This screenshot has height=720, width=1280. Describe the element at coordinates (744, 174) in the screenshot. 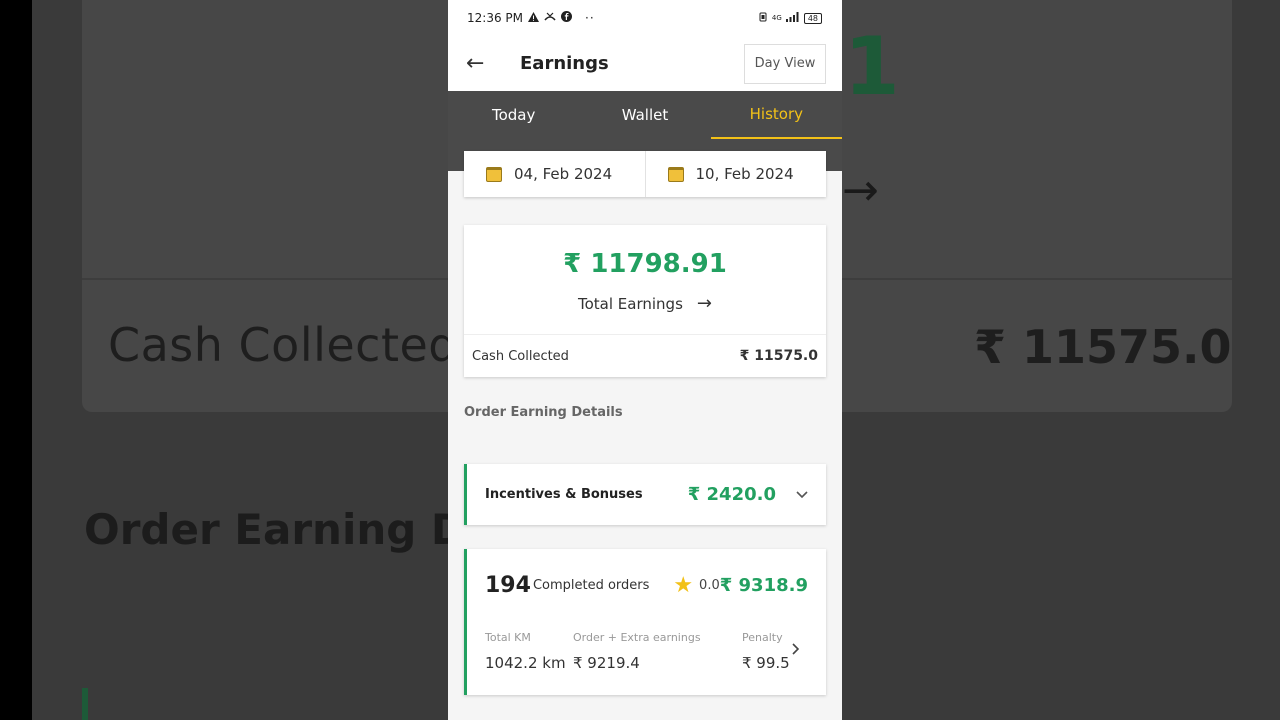

I see `end-date-value: 10, Feb 2024` at that location.